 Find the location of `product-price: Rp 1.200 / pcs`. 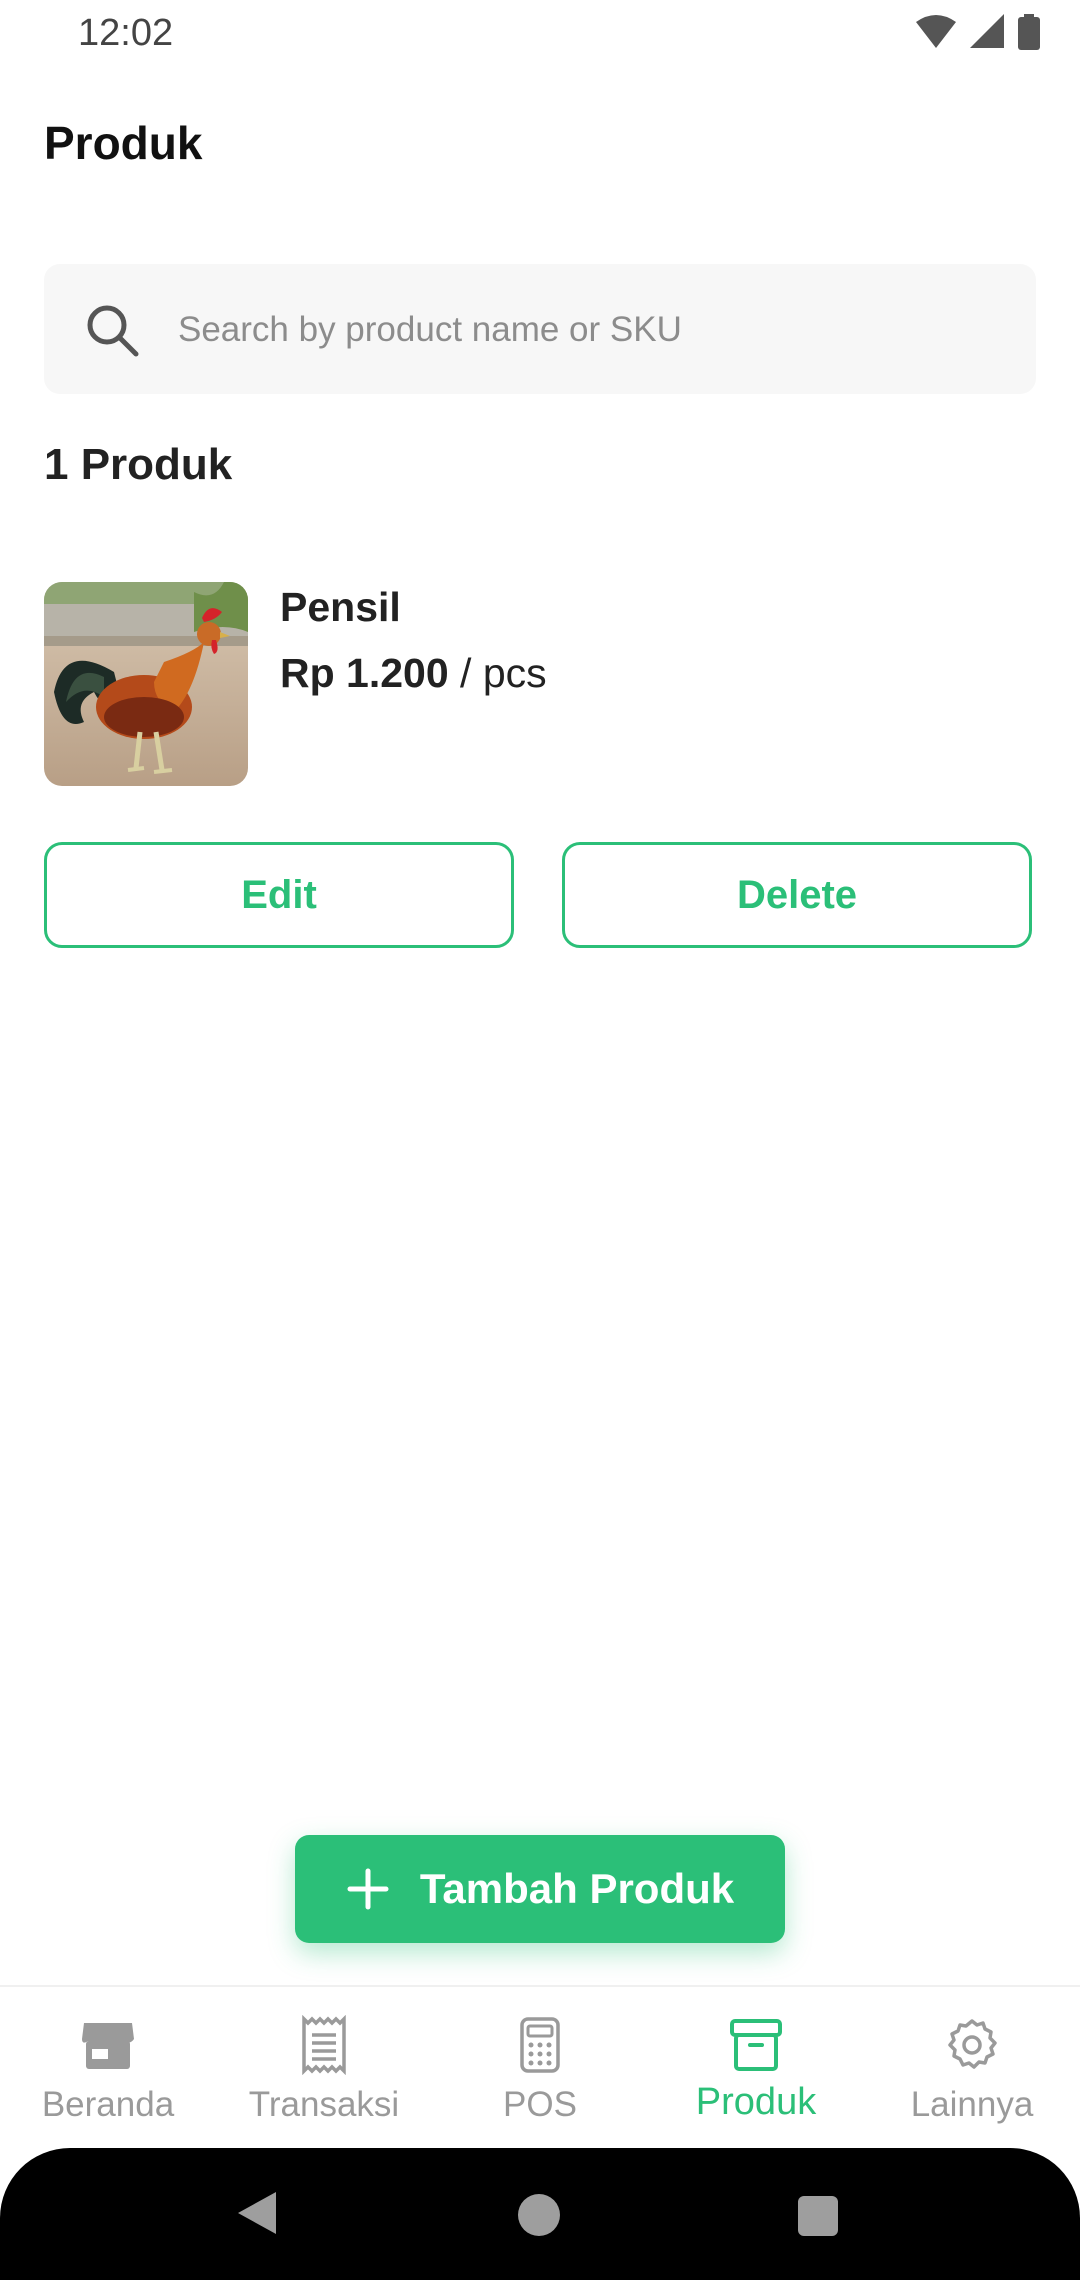

product-price: Rp 1.200 / pcs is located at coordinates (413, 673).